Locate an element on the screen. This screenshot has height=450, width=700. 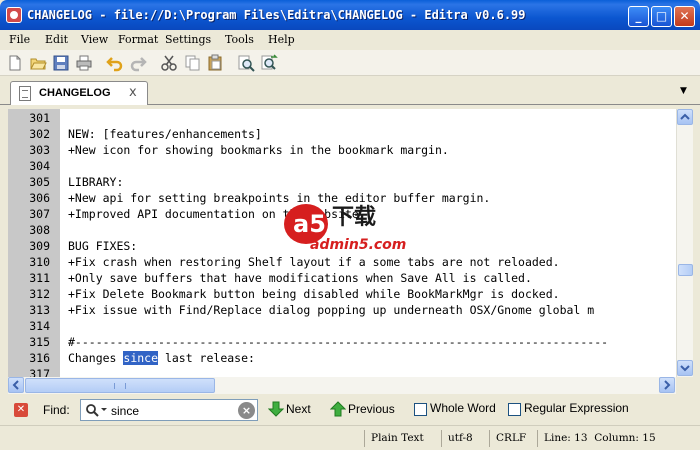
paste-icon is located at coordinates (215, 63).